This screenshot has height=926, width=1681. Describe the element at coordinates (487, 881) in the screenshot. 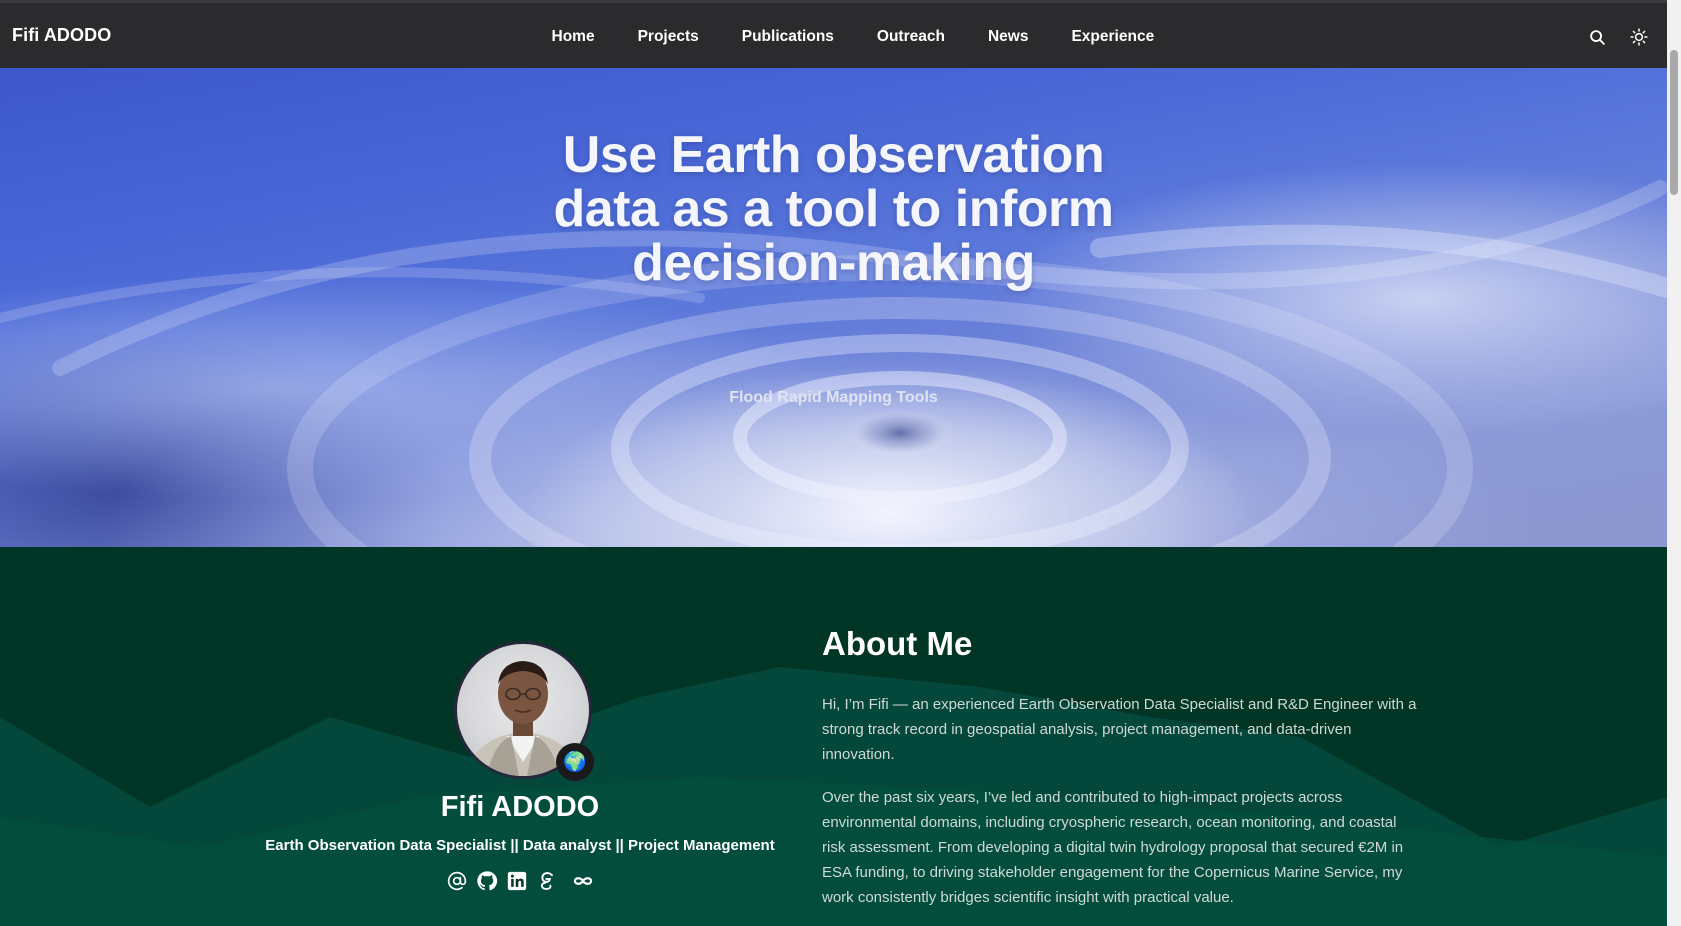

I see `github-icon` at that location.